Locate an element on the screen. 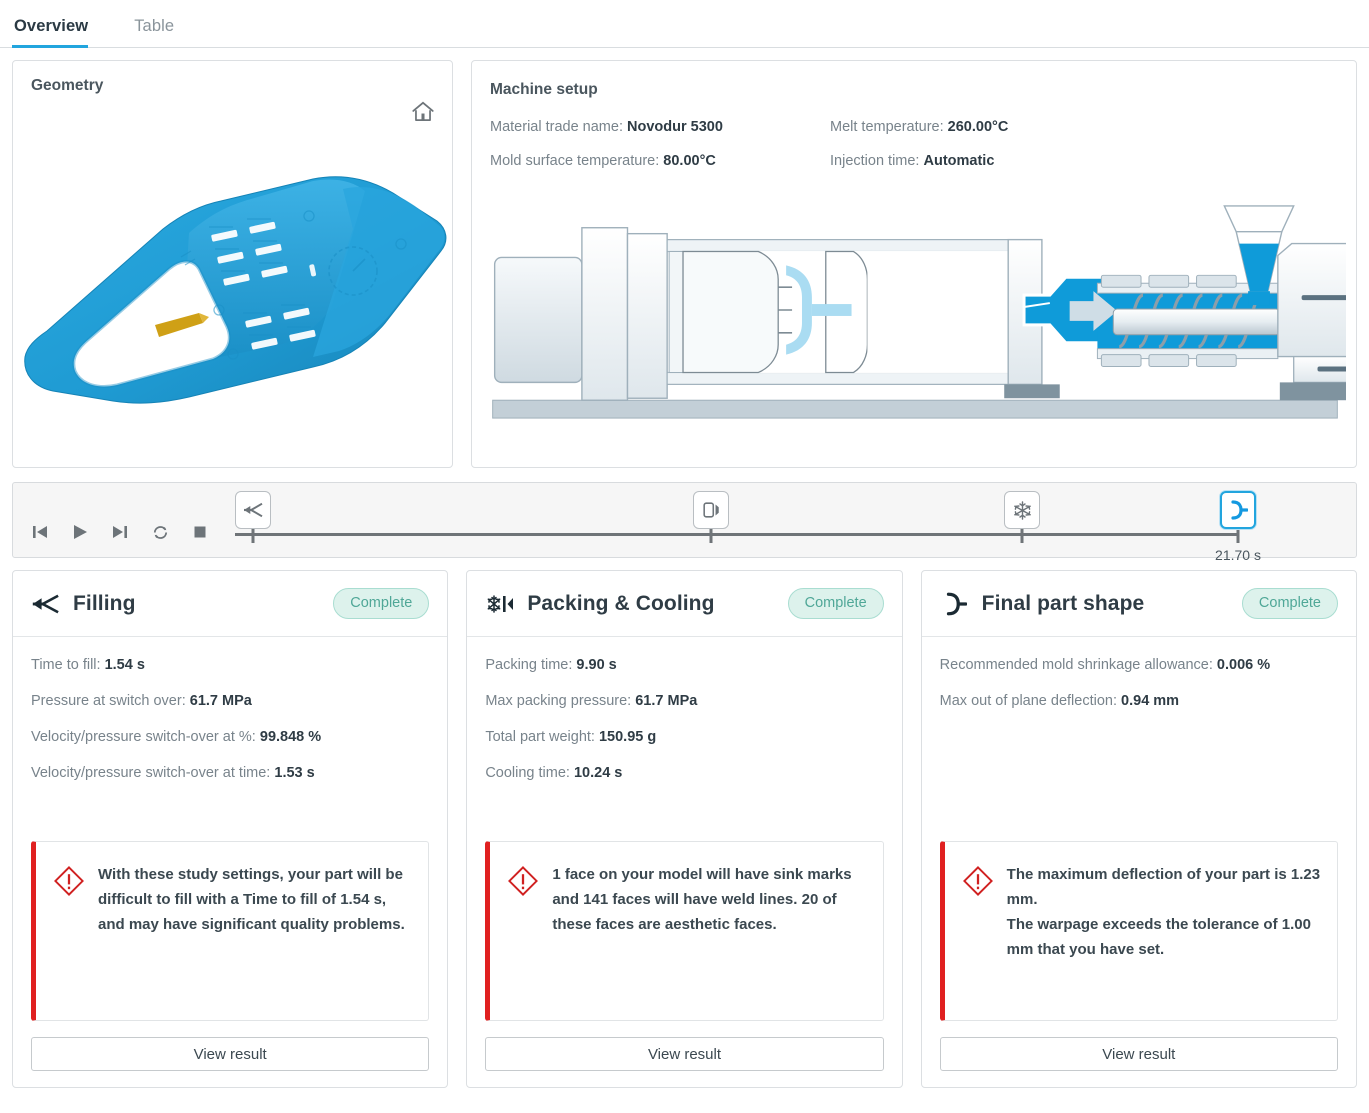  metric-value: 1.53 s is located at coordinates (294, 773).